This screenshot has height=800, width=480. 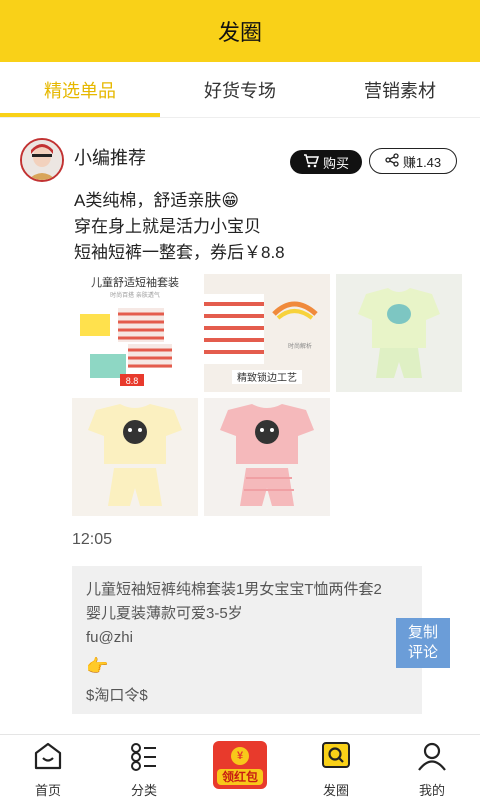 What do you see at coordinates (135, 295) in the screenshot?
I see `image-subtitle: 时尚百搭 亲肤透气` at bounding box center [135, 295].